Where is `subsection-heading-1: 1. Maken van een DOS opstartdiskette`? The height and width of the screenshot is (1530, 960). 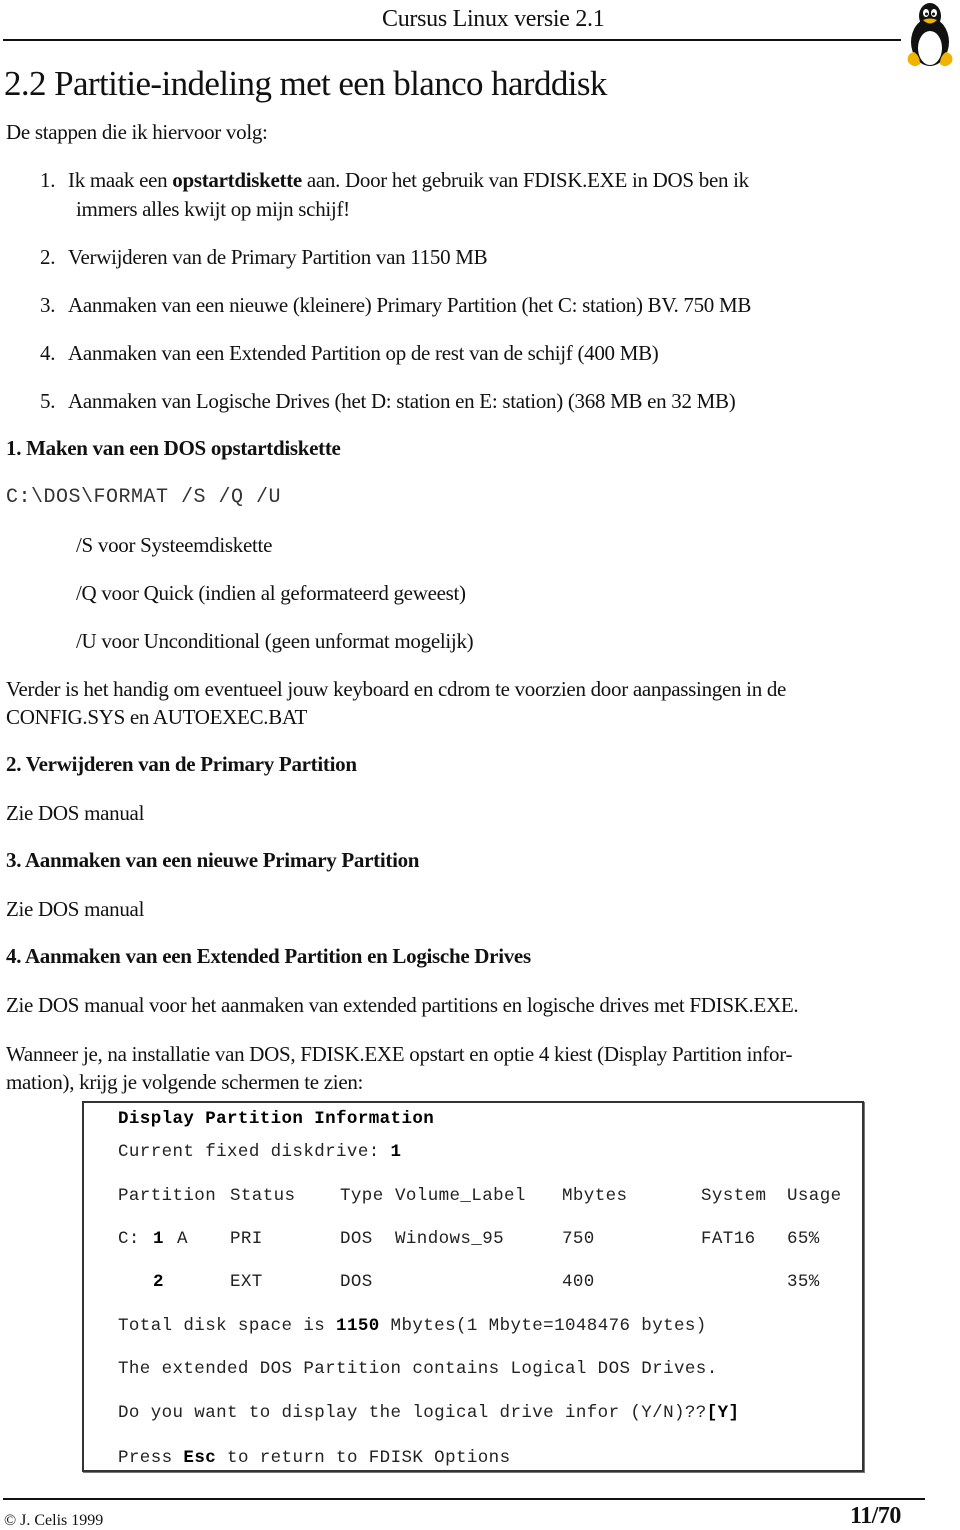
subsection-heading-1: 1. Maken van een DOS opstartdiskette is located at coordinates (173, 448).